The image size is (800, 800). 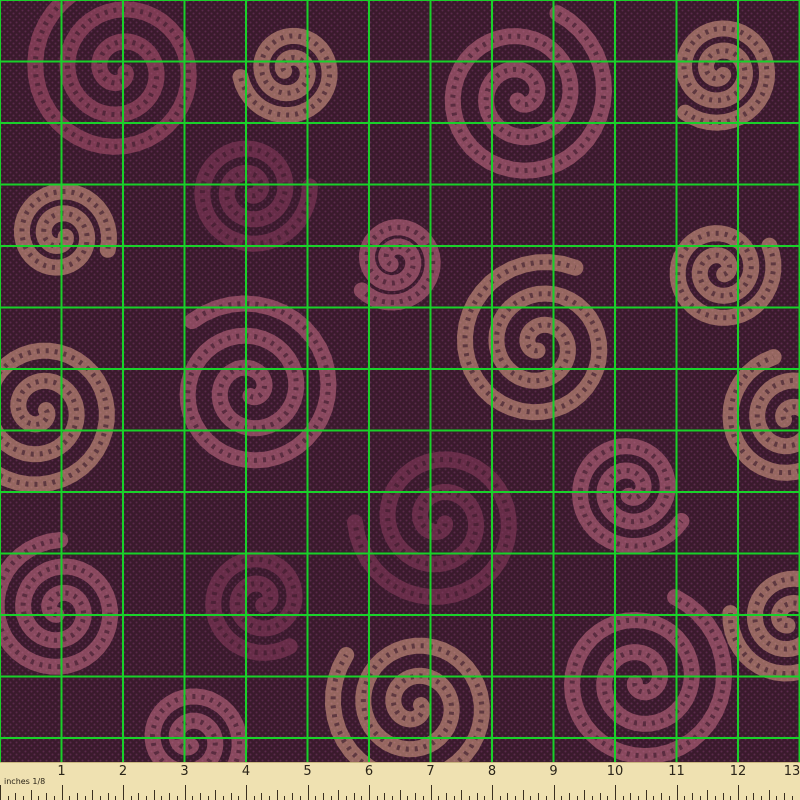 I want to click on ruler-label: 6, so click(x=369, y=771).